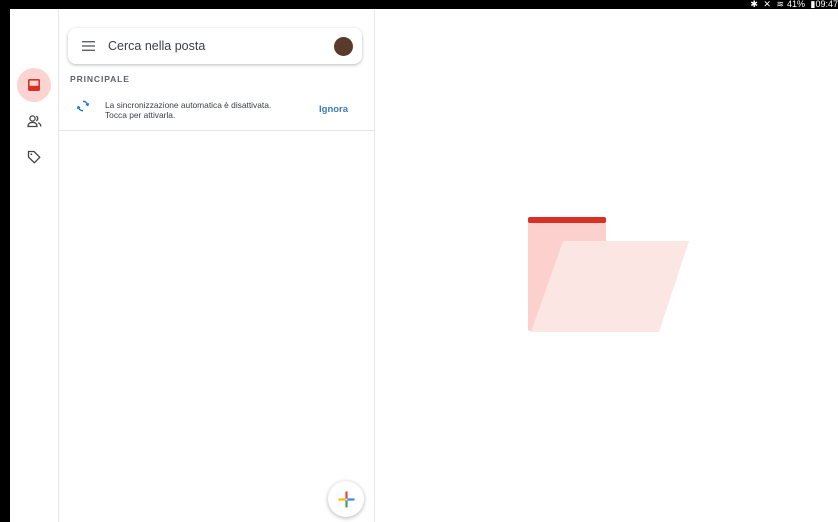 The width and height of the screenshot is (838, 522). Describe the element at coordinates (100, 79) in the screenshot. I see `section-label-principale: PRINCIPALE` at that location.